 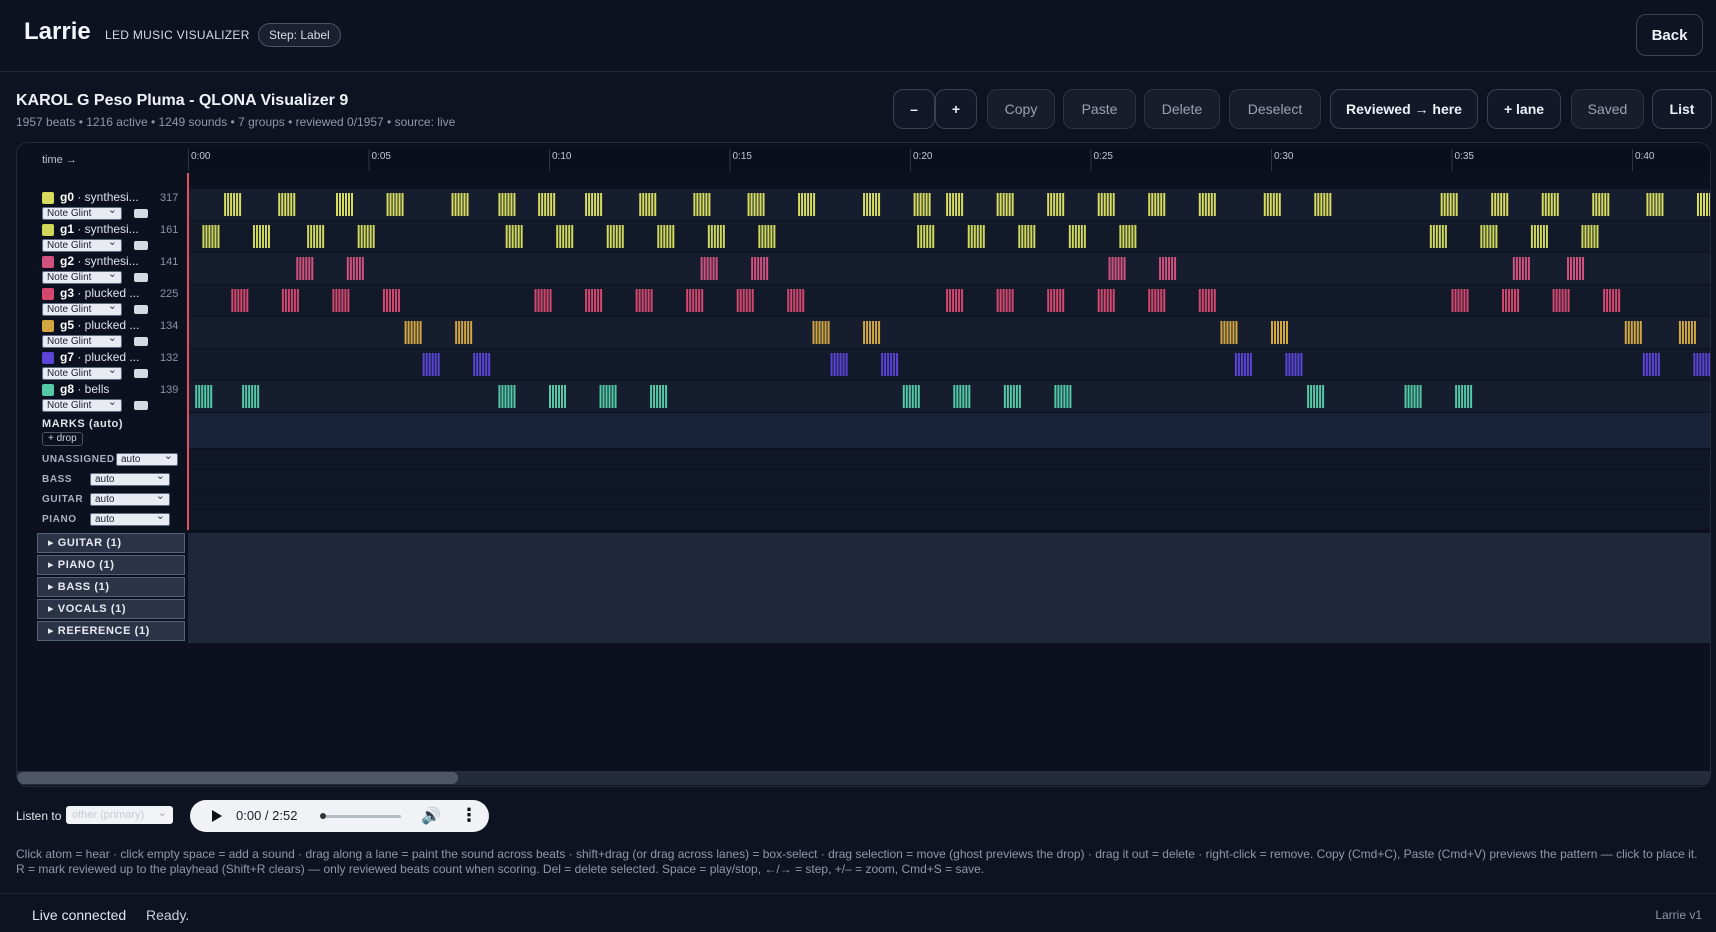 What do you see at coordinates (949, 519) in the screenshot?
I see `category-row` at bounding box center [949, 519].